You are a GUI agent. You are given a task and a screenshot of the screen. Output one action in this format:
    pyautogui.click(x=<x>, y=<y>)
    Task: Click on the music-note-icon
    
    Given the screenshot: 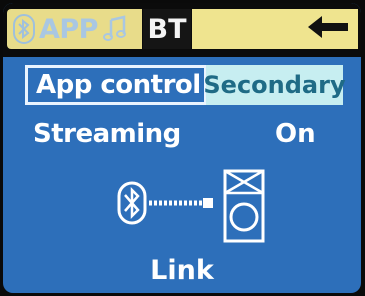 What is the action you would take?
    pyautogui.click(x=115, y=29)
    